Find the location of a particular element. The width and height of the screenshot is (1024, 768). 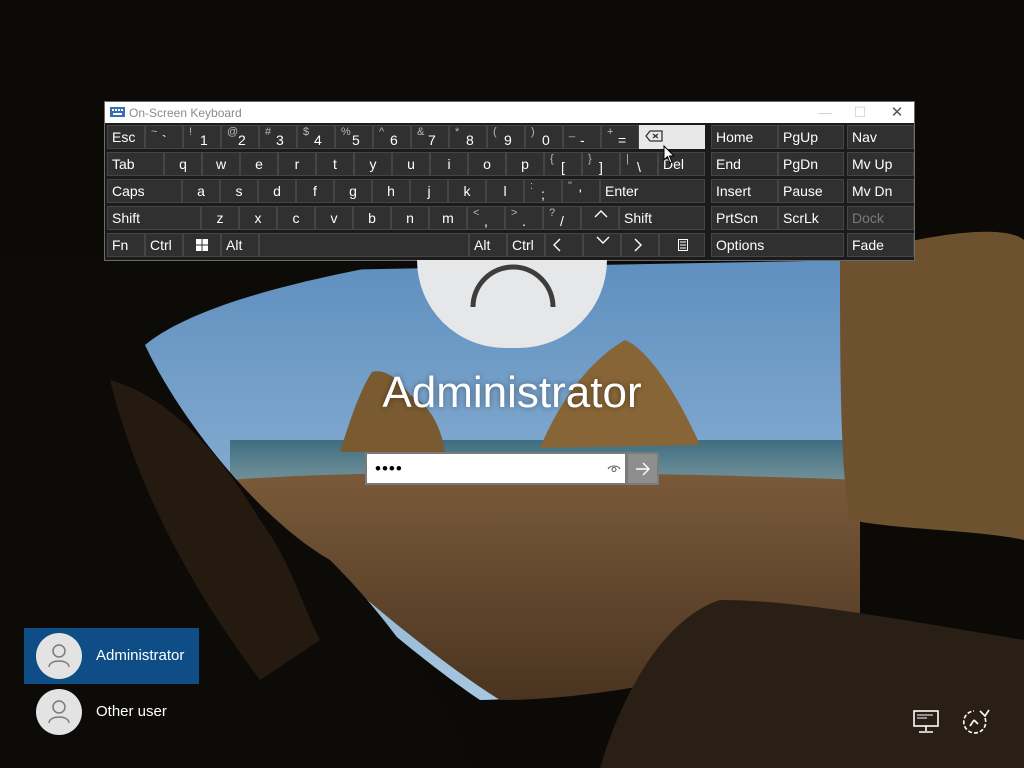

key-options: Options is located at coordinates (777, 245).